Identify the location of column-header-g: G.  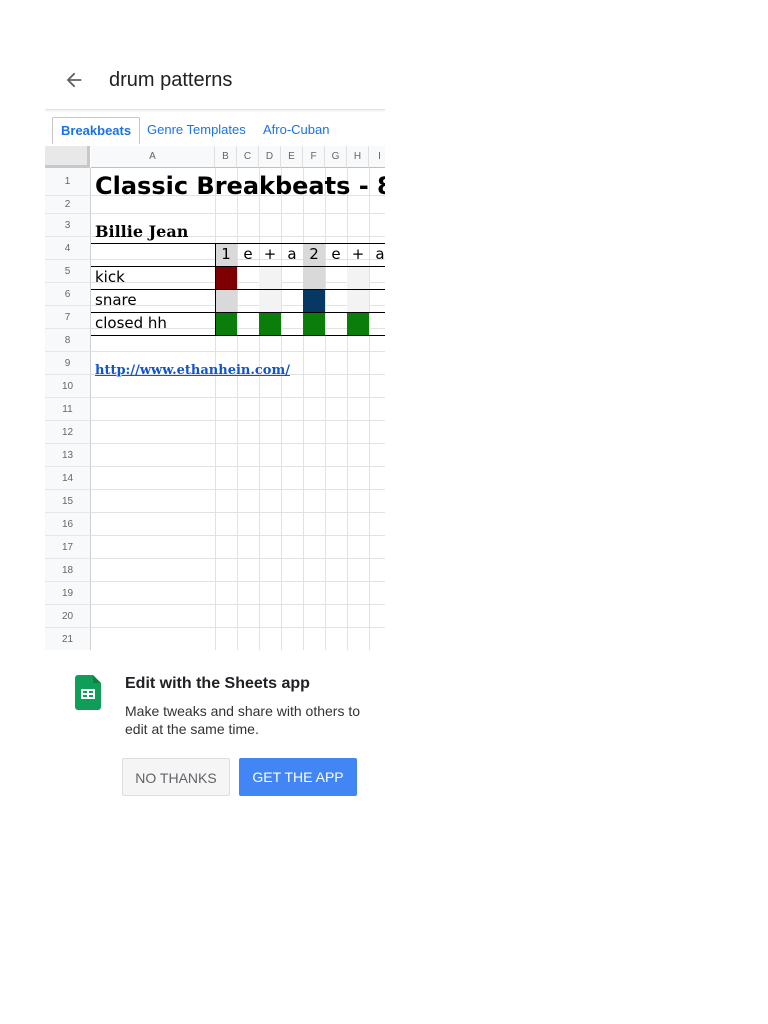
(336, 157).